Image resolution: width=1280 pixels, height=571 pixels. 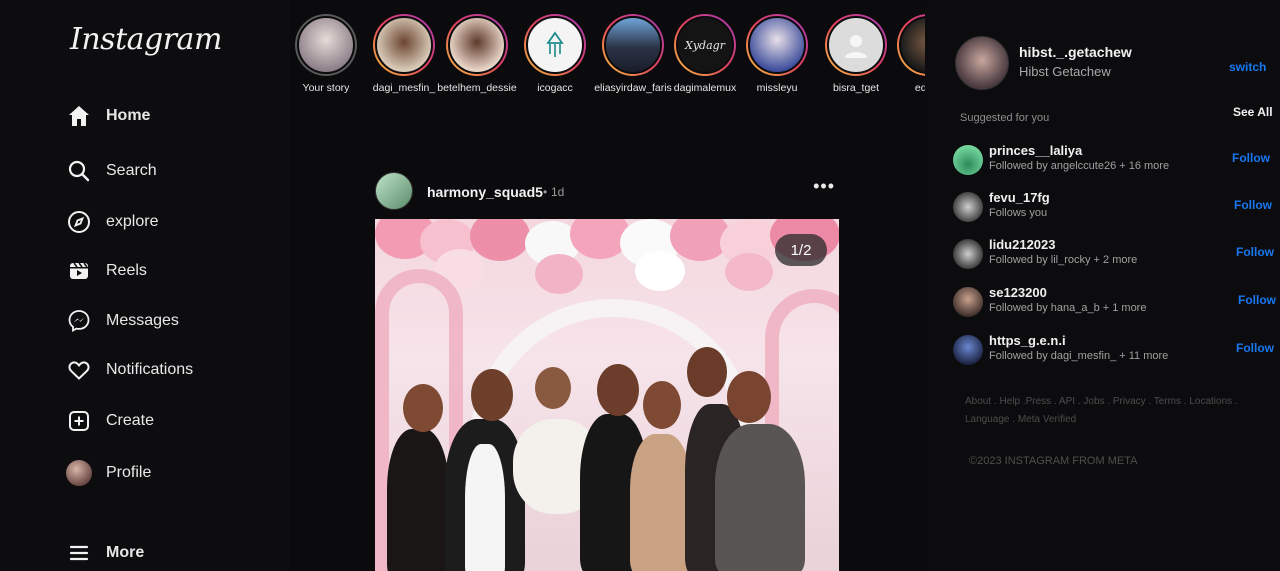 I want to click on sidebar-item-label: explore, so click(x=132, y=221).